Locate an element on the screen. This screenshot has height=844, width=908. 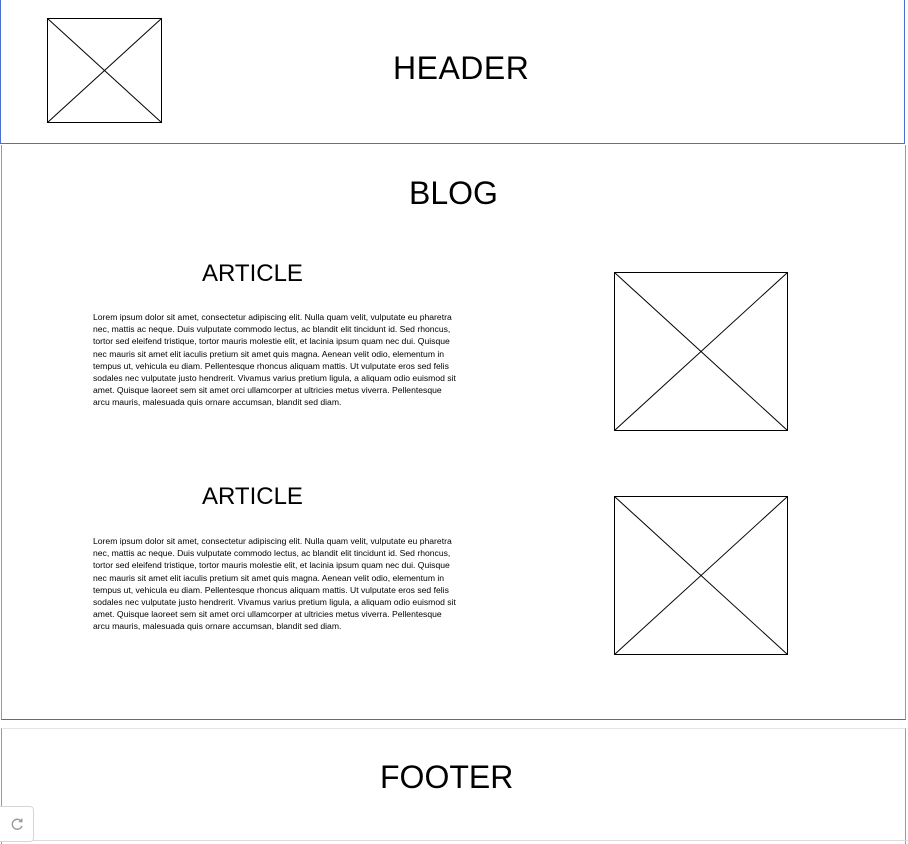
footer-section: FOOTER is located at coordinates (453, 786).